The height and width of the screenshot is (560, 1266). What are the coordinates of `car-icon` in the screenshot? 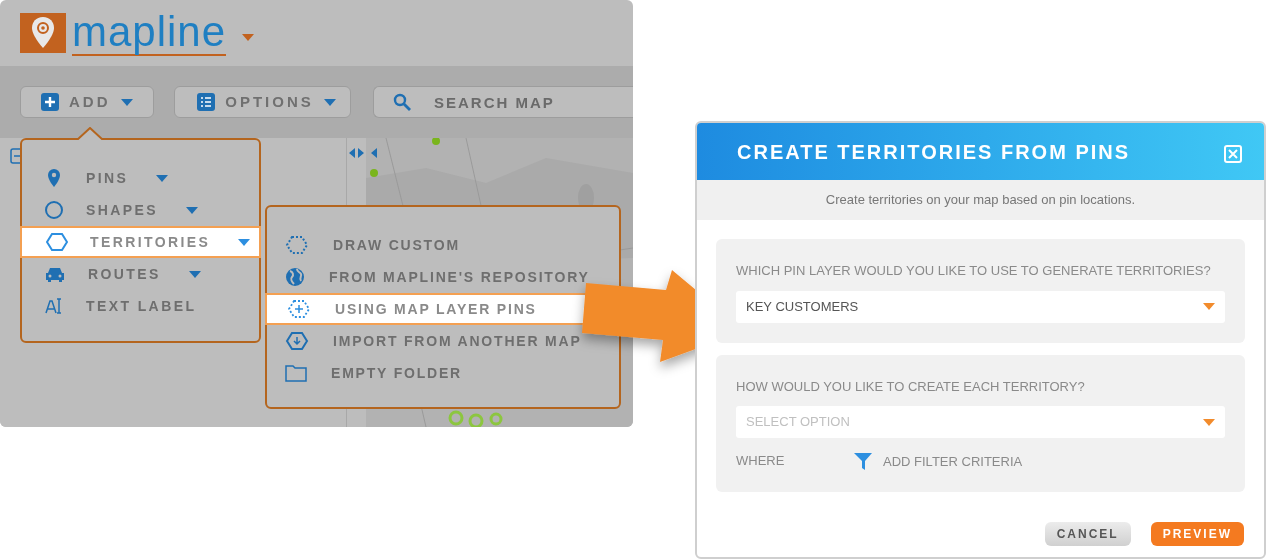 It's located at (55, 274).